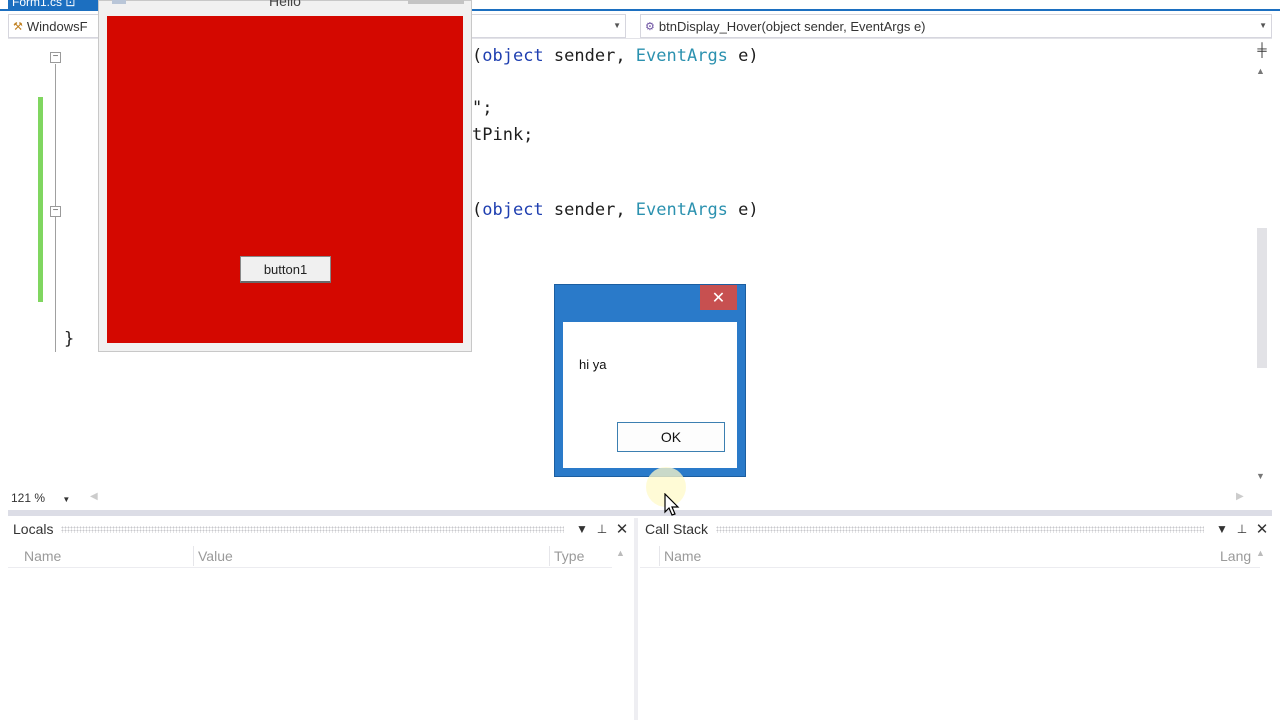 The width and height of the screenshot is (1280, 720). What do you see at coordinates (636, 619) in the screenshot?
I see `panel-divider` at bounding box center [636, 619].